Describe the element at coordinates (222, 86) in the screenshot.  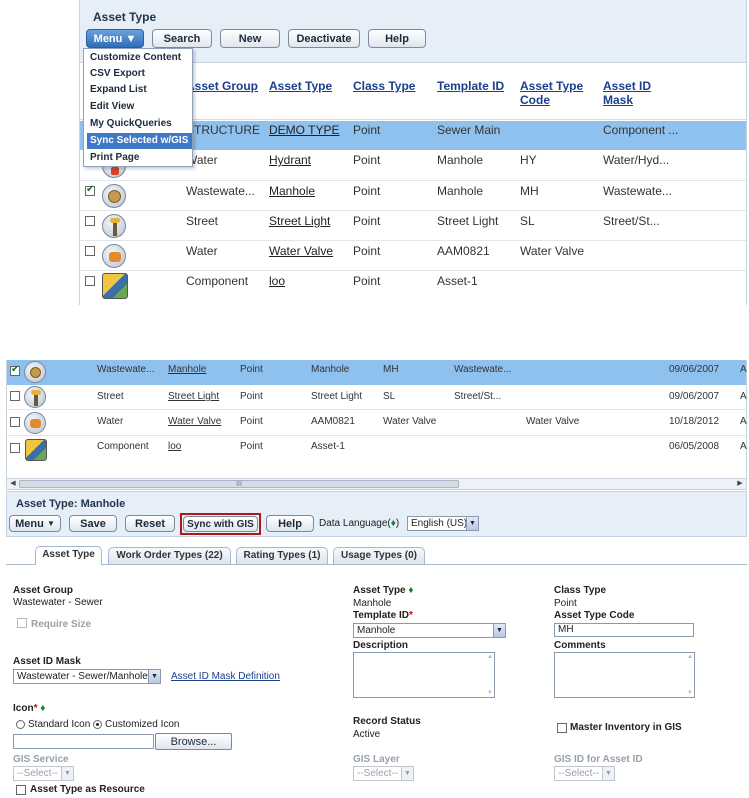
I see `col-asset-group: Asset Group` at that location.